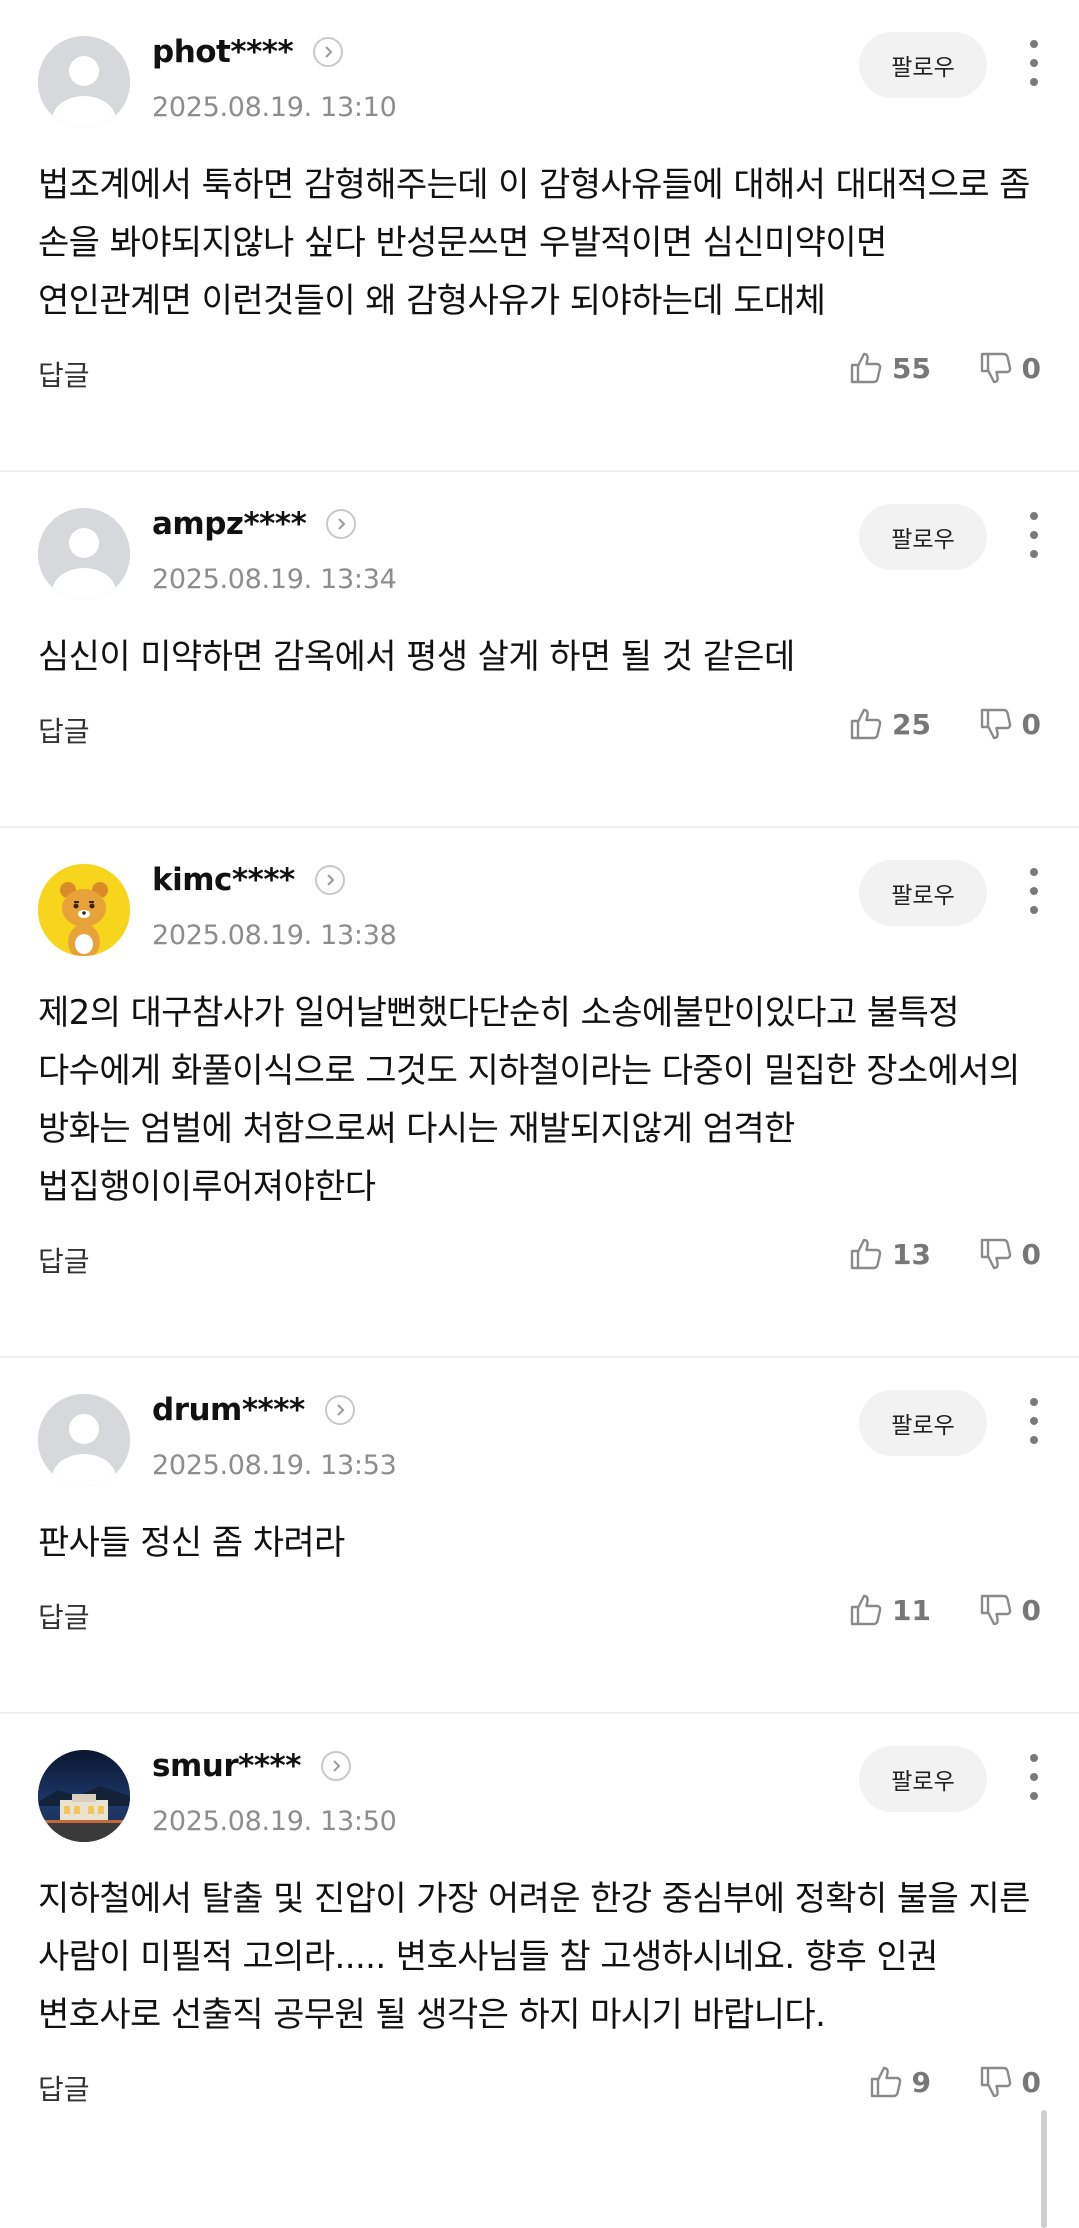 The image size is (1079, 2228). What do you see at coordinates (416, 657) in the screenshot?
I see `comment-text: 심신이 미약하면 감옥에서 평생 살게 하면 될 것 같은데` at bounding box center [416, 657].